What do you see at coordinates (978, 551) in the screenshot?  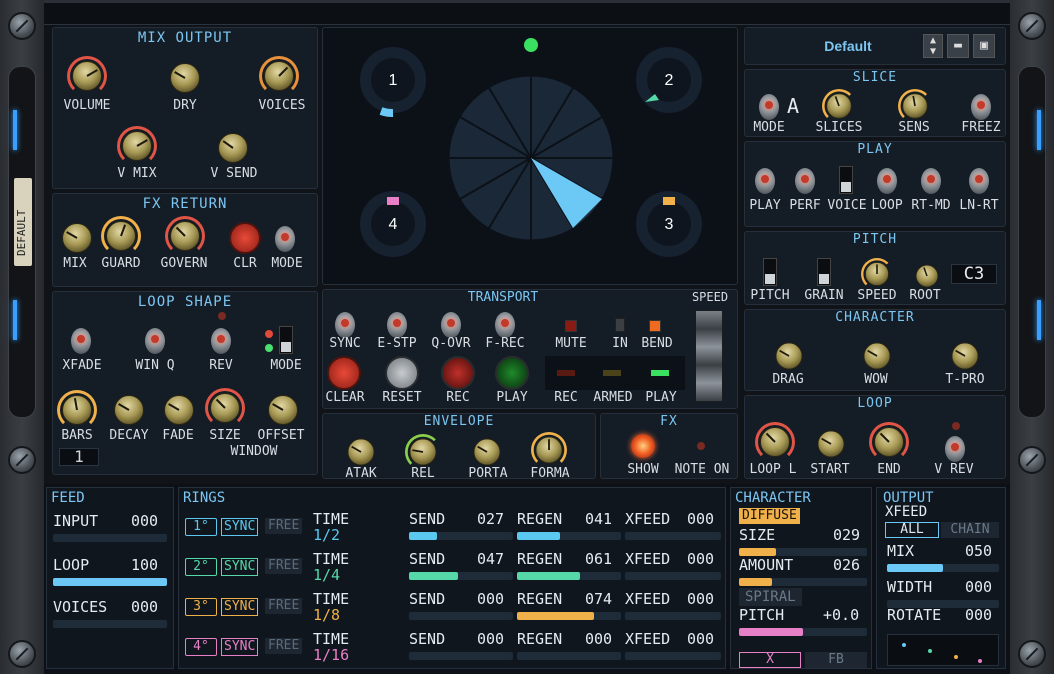 I see `mix-out-value: 050` at bounding box center [978, 551].